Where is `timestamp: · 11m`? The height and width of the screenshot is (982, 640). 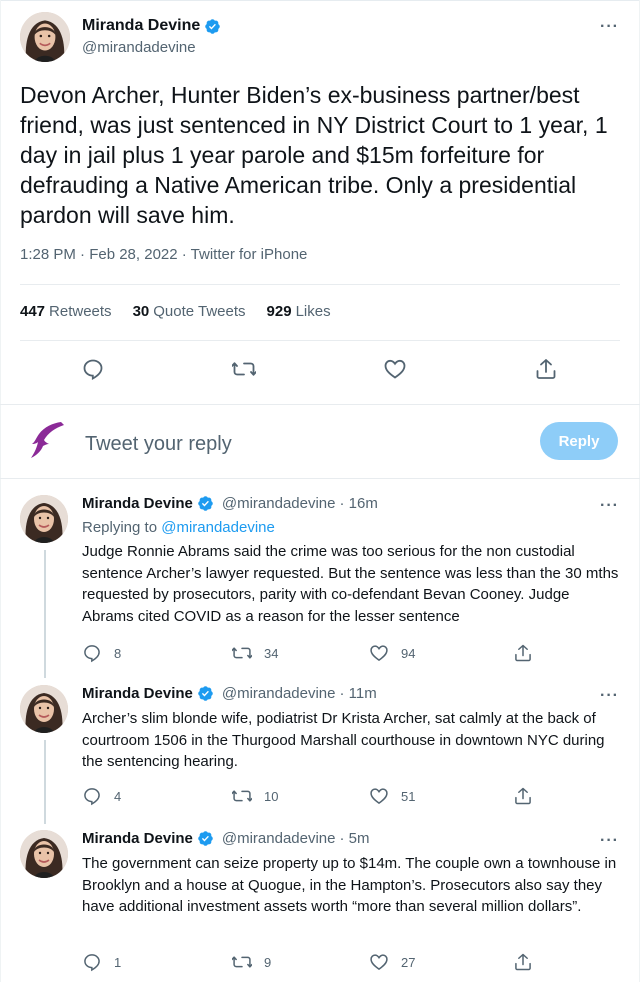
timestamp: · 11m is located at coordinates (358, 693).